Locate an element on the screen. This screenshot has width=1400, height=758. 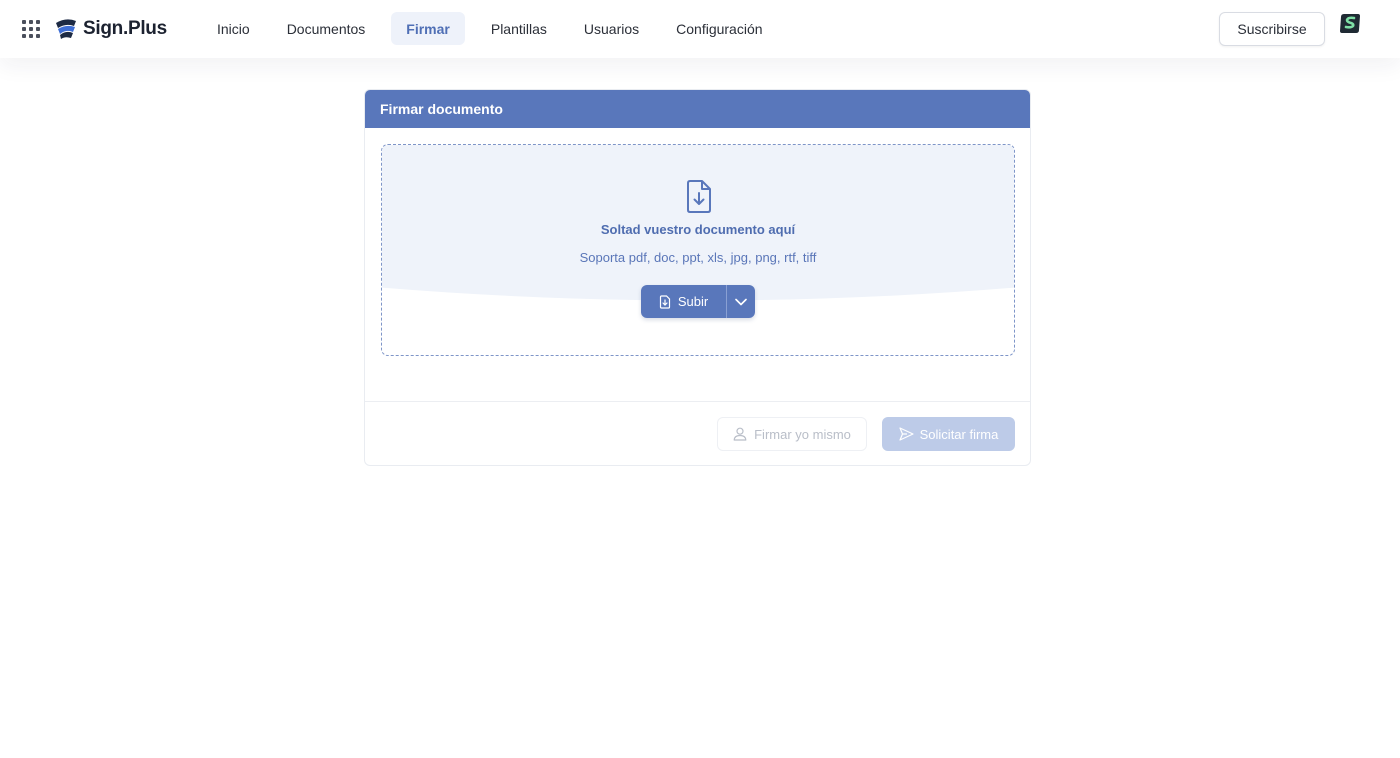
request-signature-button: Solicitar firma is located at coordinates (948, 434).